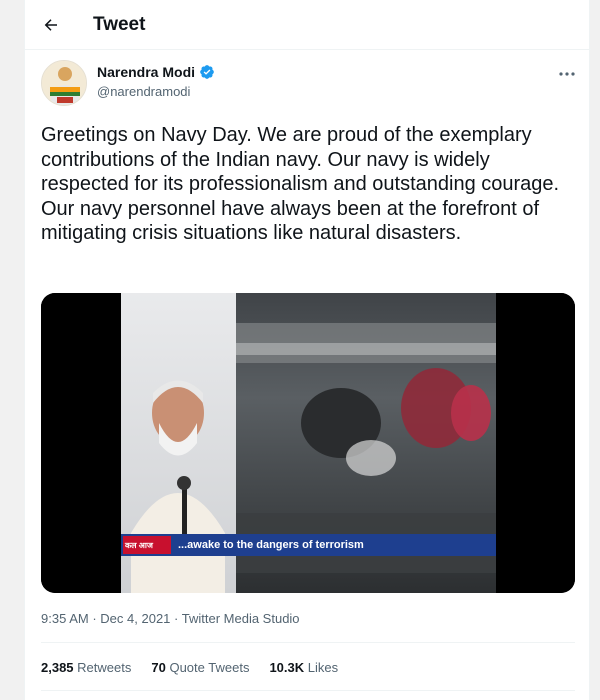 This screenshot has width=600, height=700. What do you see at coordinates (207, 72) in the screenshot?
I see `verified-badge-icon` at bounding box center [207, 72].